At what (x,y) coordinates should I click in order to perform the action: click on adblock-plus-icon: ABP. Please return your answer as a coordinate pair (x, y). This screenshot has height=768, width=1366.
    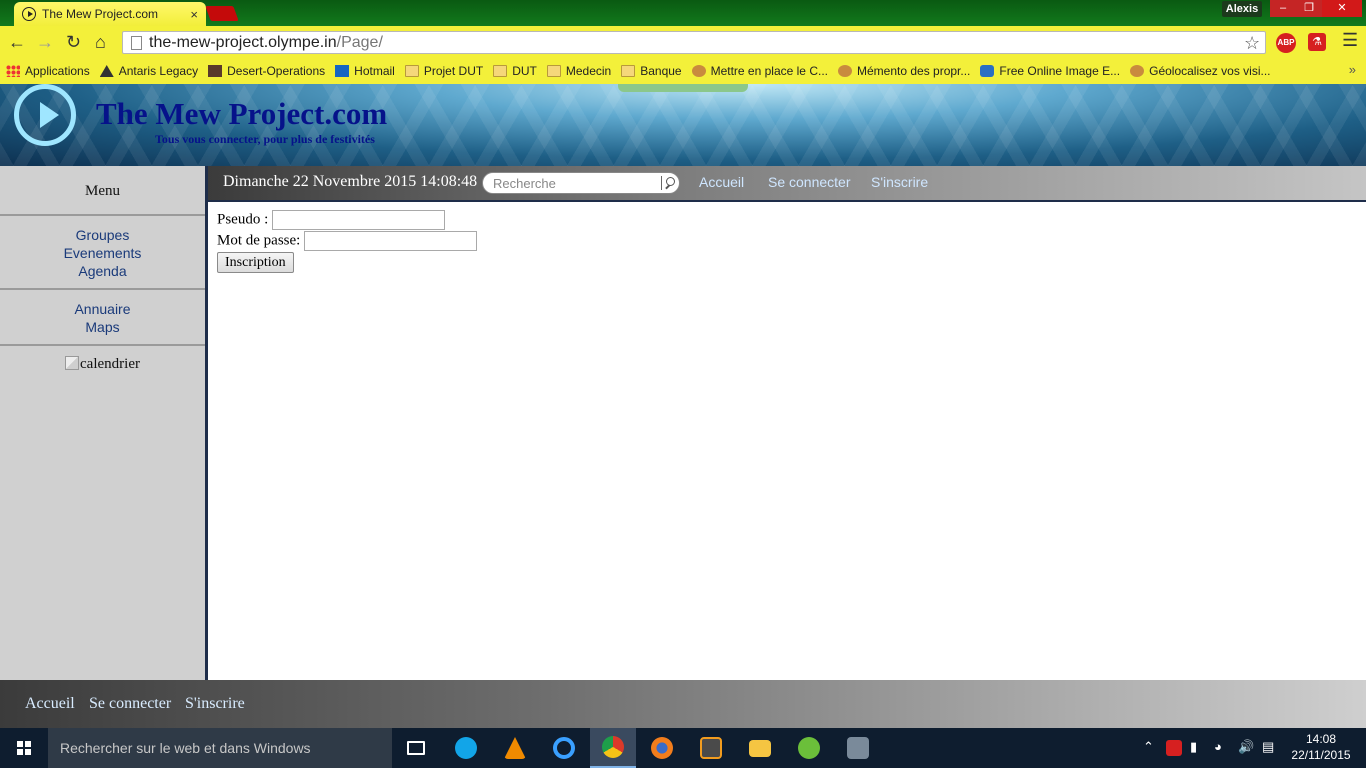
    Looking at the image, I should click on (1286, 43).